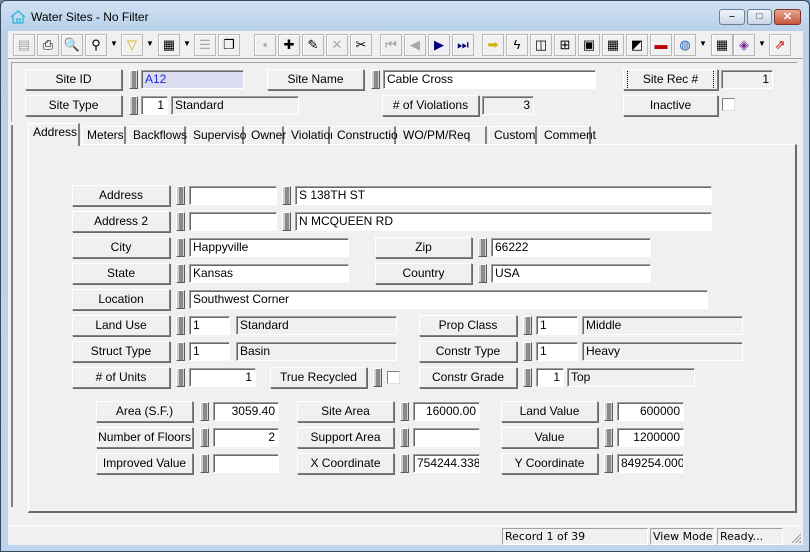 The height and width of the screenshot is (552, 810). What do you see at coordinates (180, 377) in the screenshot?
I see `units-marker` at bounding box center [180, 377].